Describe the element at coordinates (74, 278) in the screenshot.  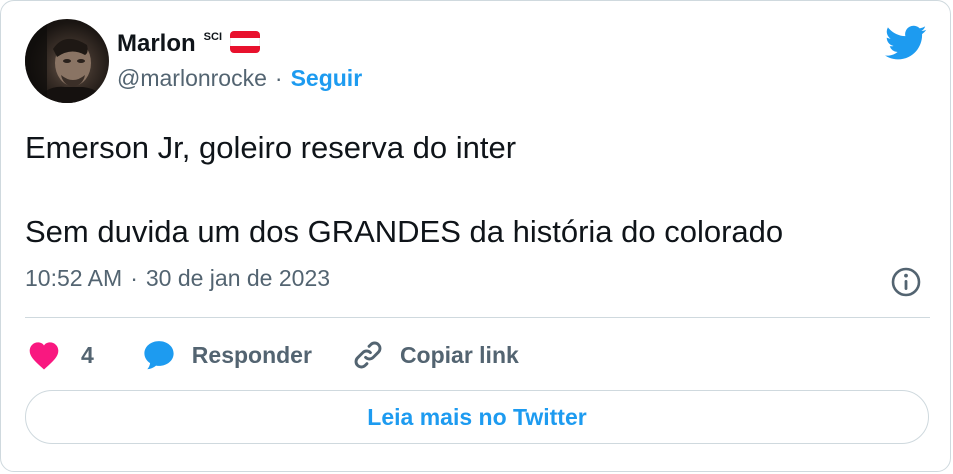
I see `tweet-time: 10:52 AM` at that location.